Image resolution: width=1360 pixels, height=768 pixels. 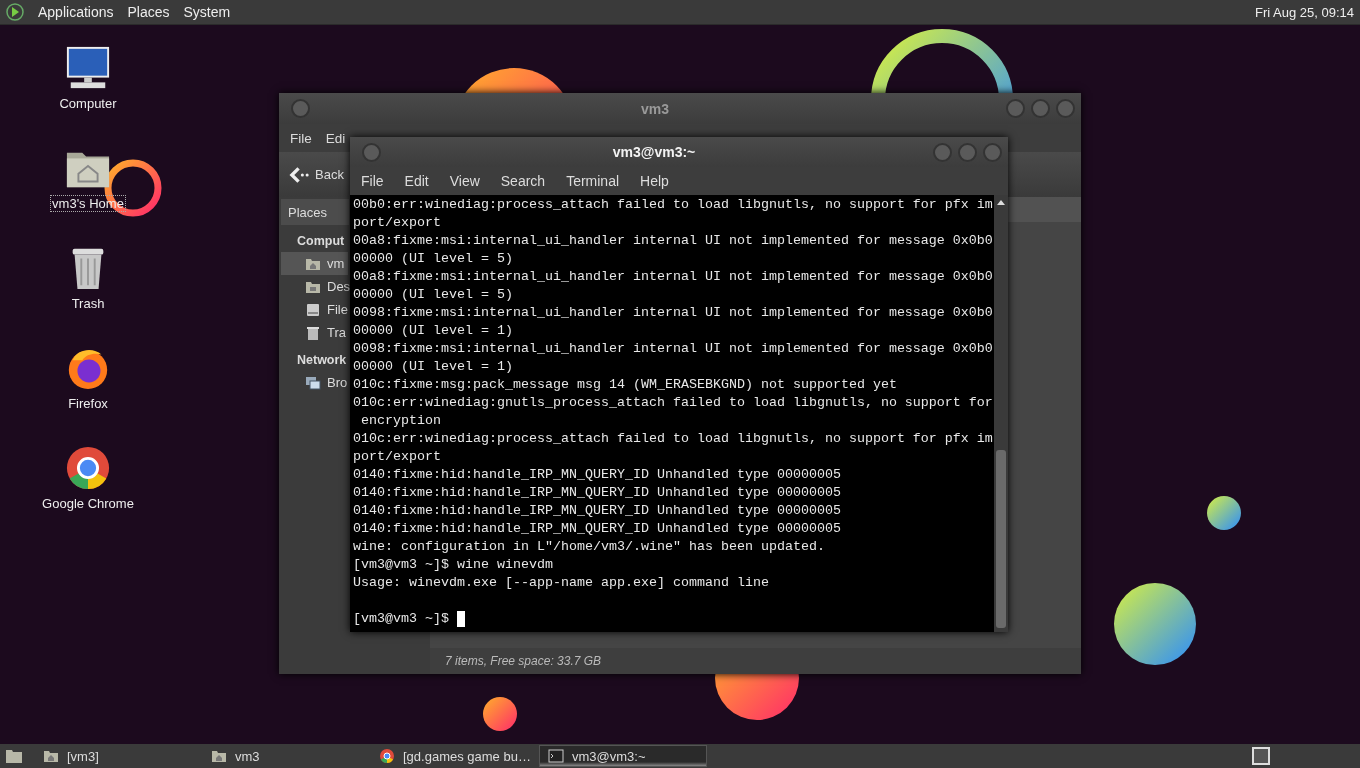 What do you see at coordinates (673, 403) in the screenshot?
I see `terminal-line: 010c:err:winediag:gnutls_process_attach failed to load libgnutls, no support for` at bounding box center [673, 403].